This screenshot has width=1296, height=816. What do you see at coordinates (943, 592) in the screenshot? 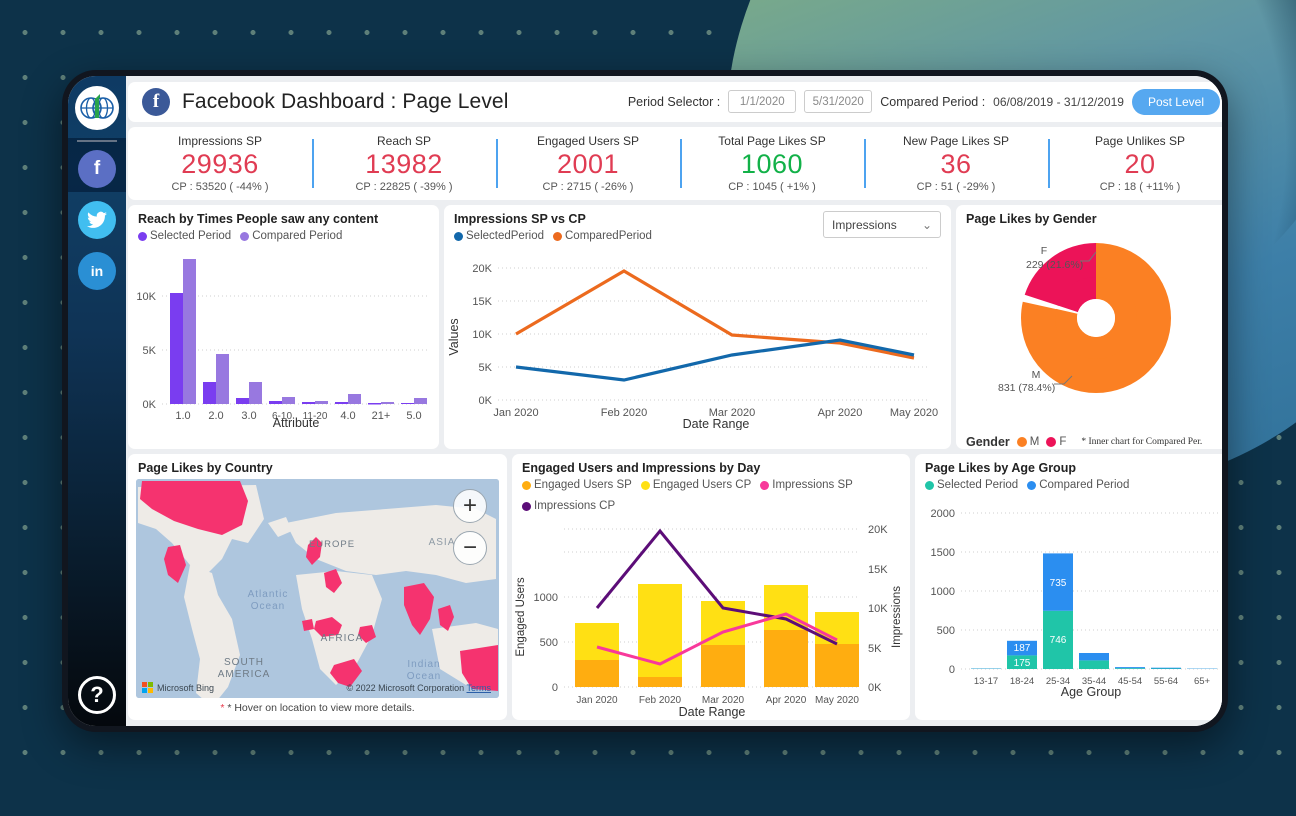
I see `svg-text: 1000` at bounding box center [943, 592].